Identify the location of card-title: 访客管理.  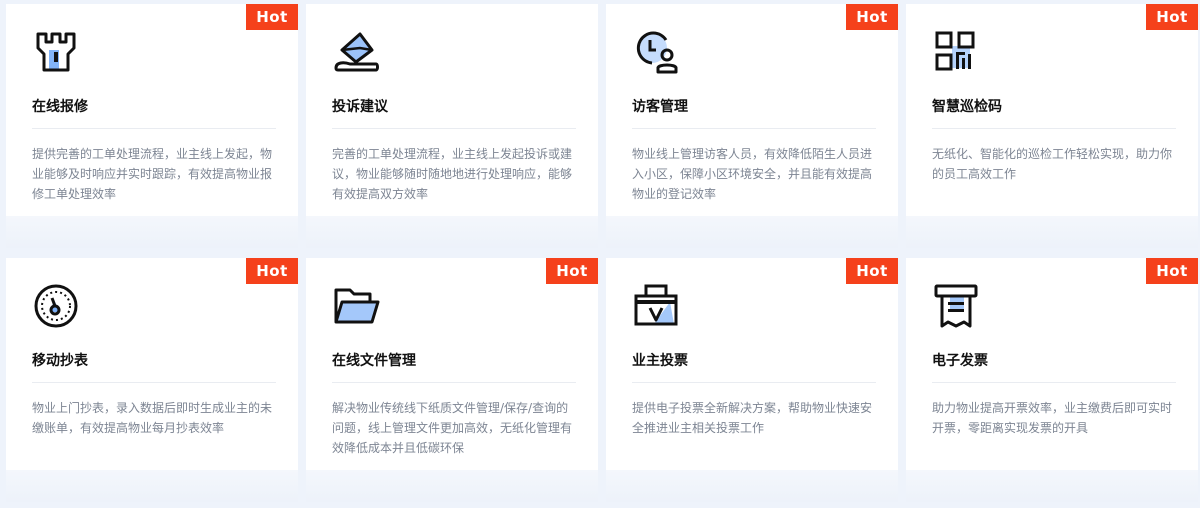
(660, 107).